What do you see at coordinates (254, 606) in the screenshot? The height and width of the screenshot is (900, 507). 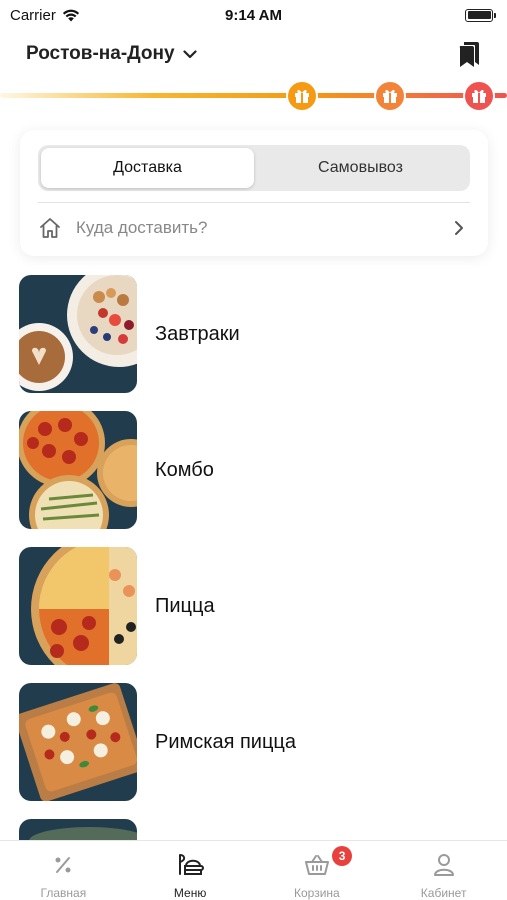 I see `category-pizza: Пицца` at bounding box center [254, 606].